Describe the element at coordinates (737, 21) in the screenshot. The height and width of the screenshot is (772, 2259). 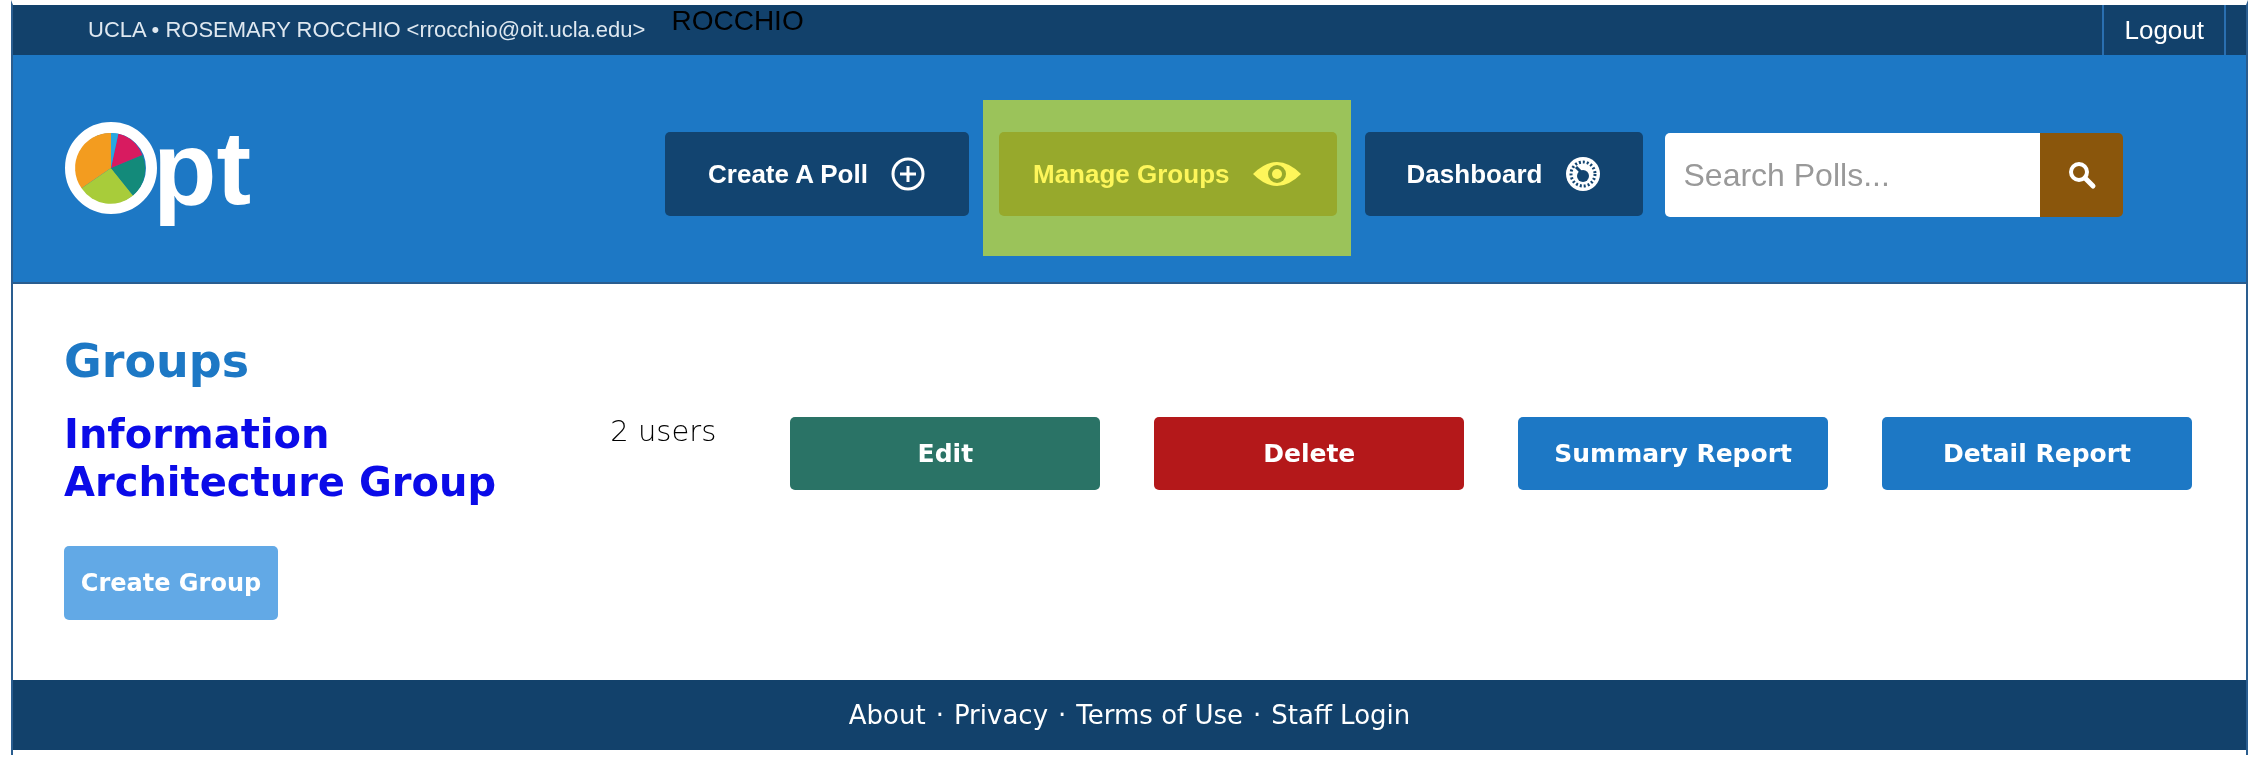
I see `overlay-text: ROCCHIO` at that location.